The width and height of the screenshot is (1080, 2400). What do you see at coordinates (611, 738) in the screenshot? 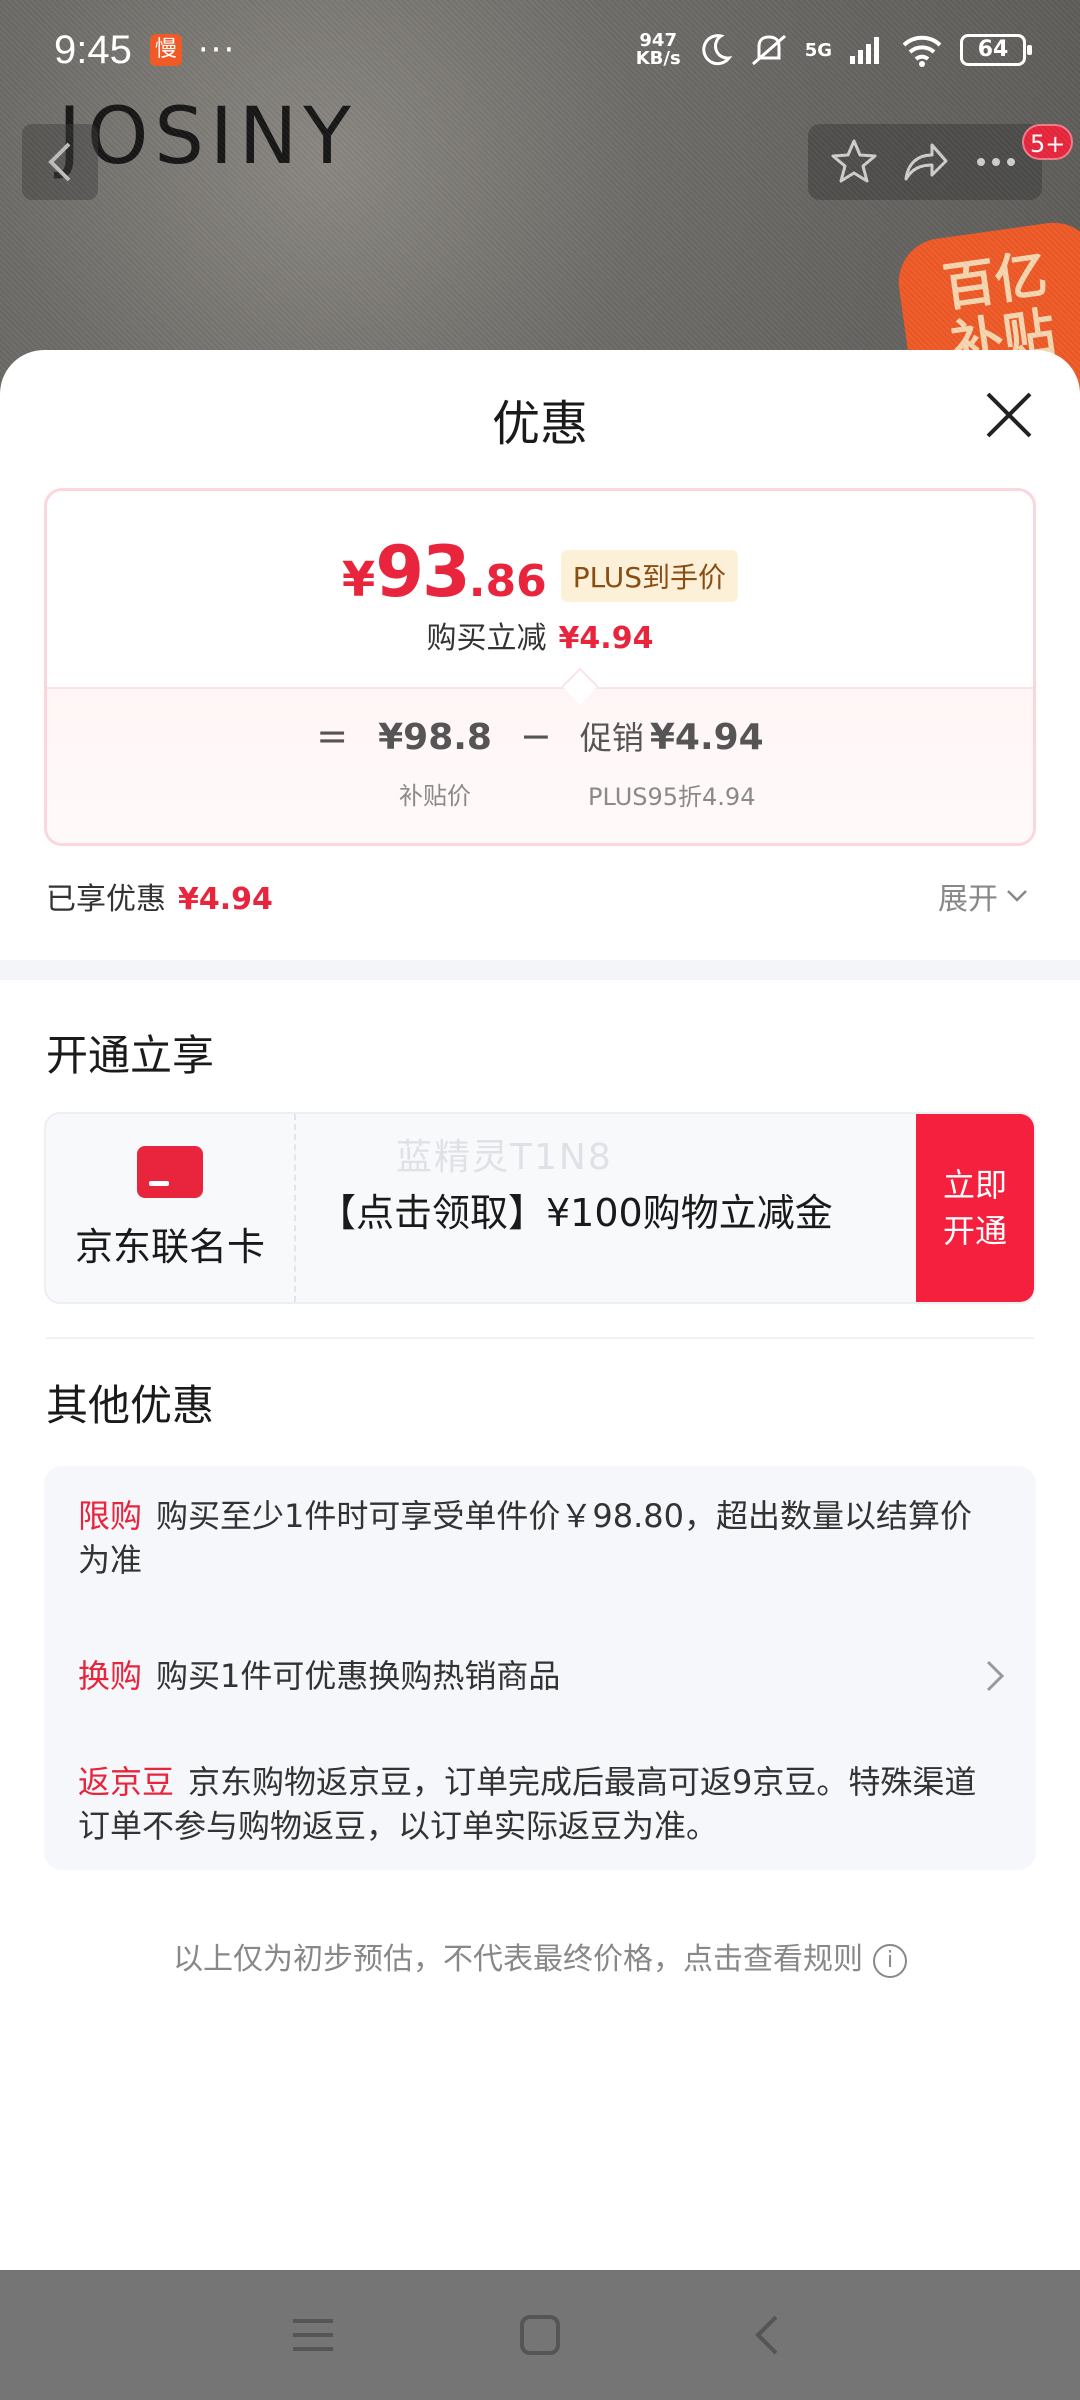
I see `promo-label: 促销` at bounding box center [611, 738].